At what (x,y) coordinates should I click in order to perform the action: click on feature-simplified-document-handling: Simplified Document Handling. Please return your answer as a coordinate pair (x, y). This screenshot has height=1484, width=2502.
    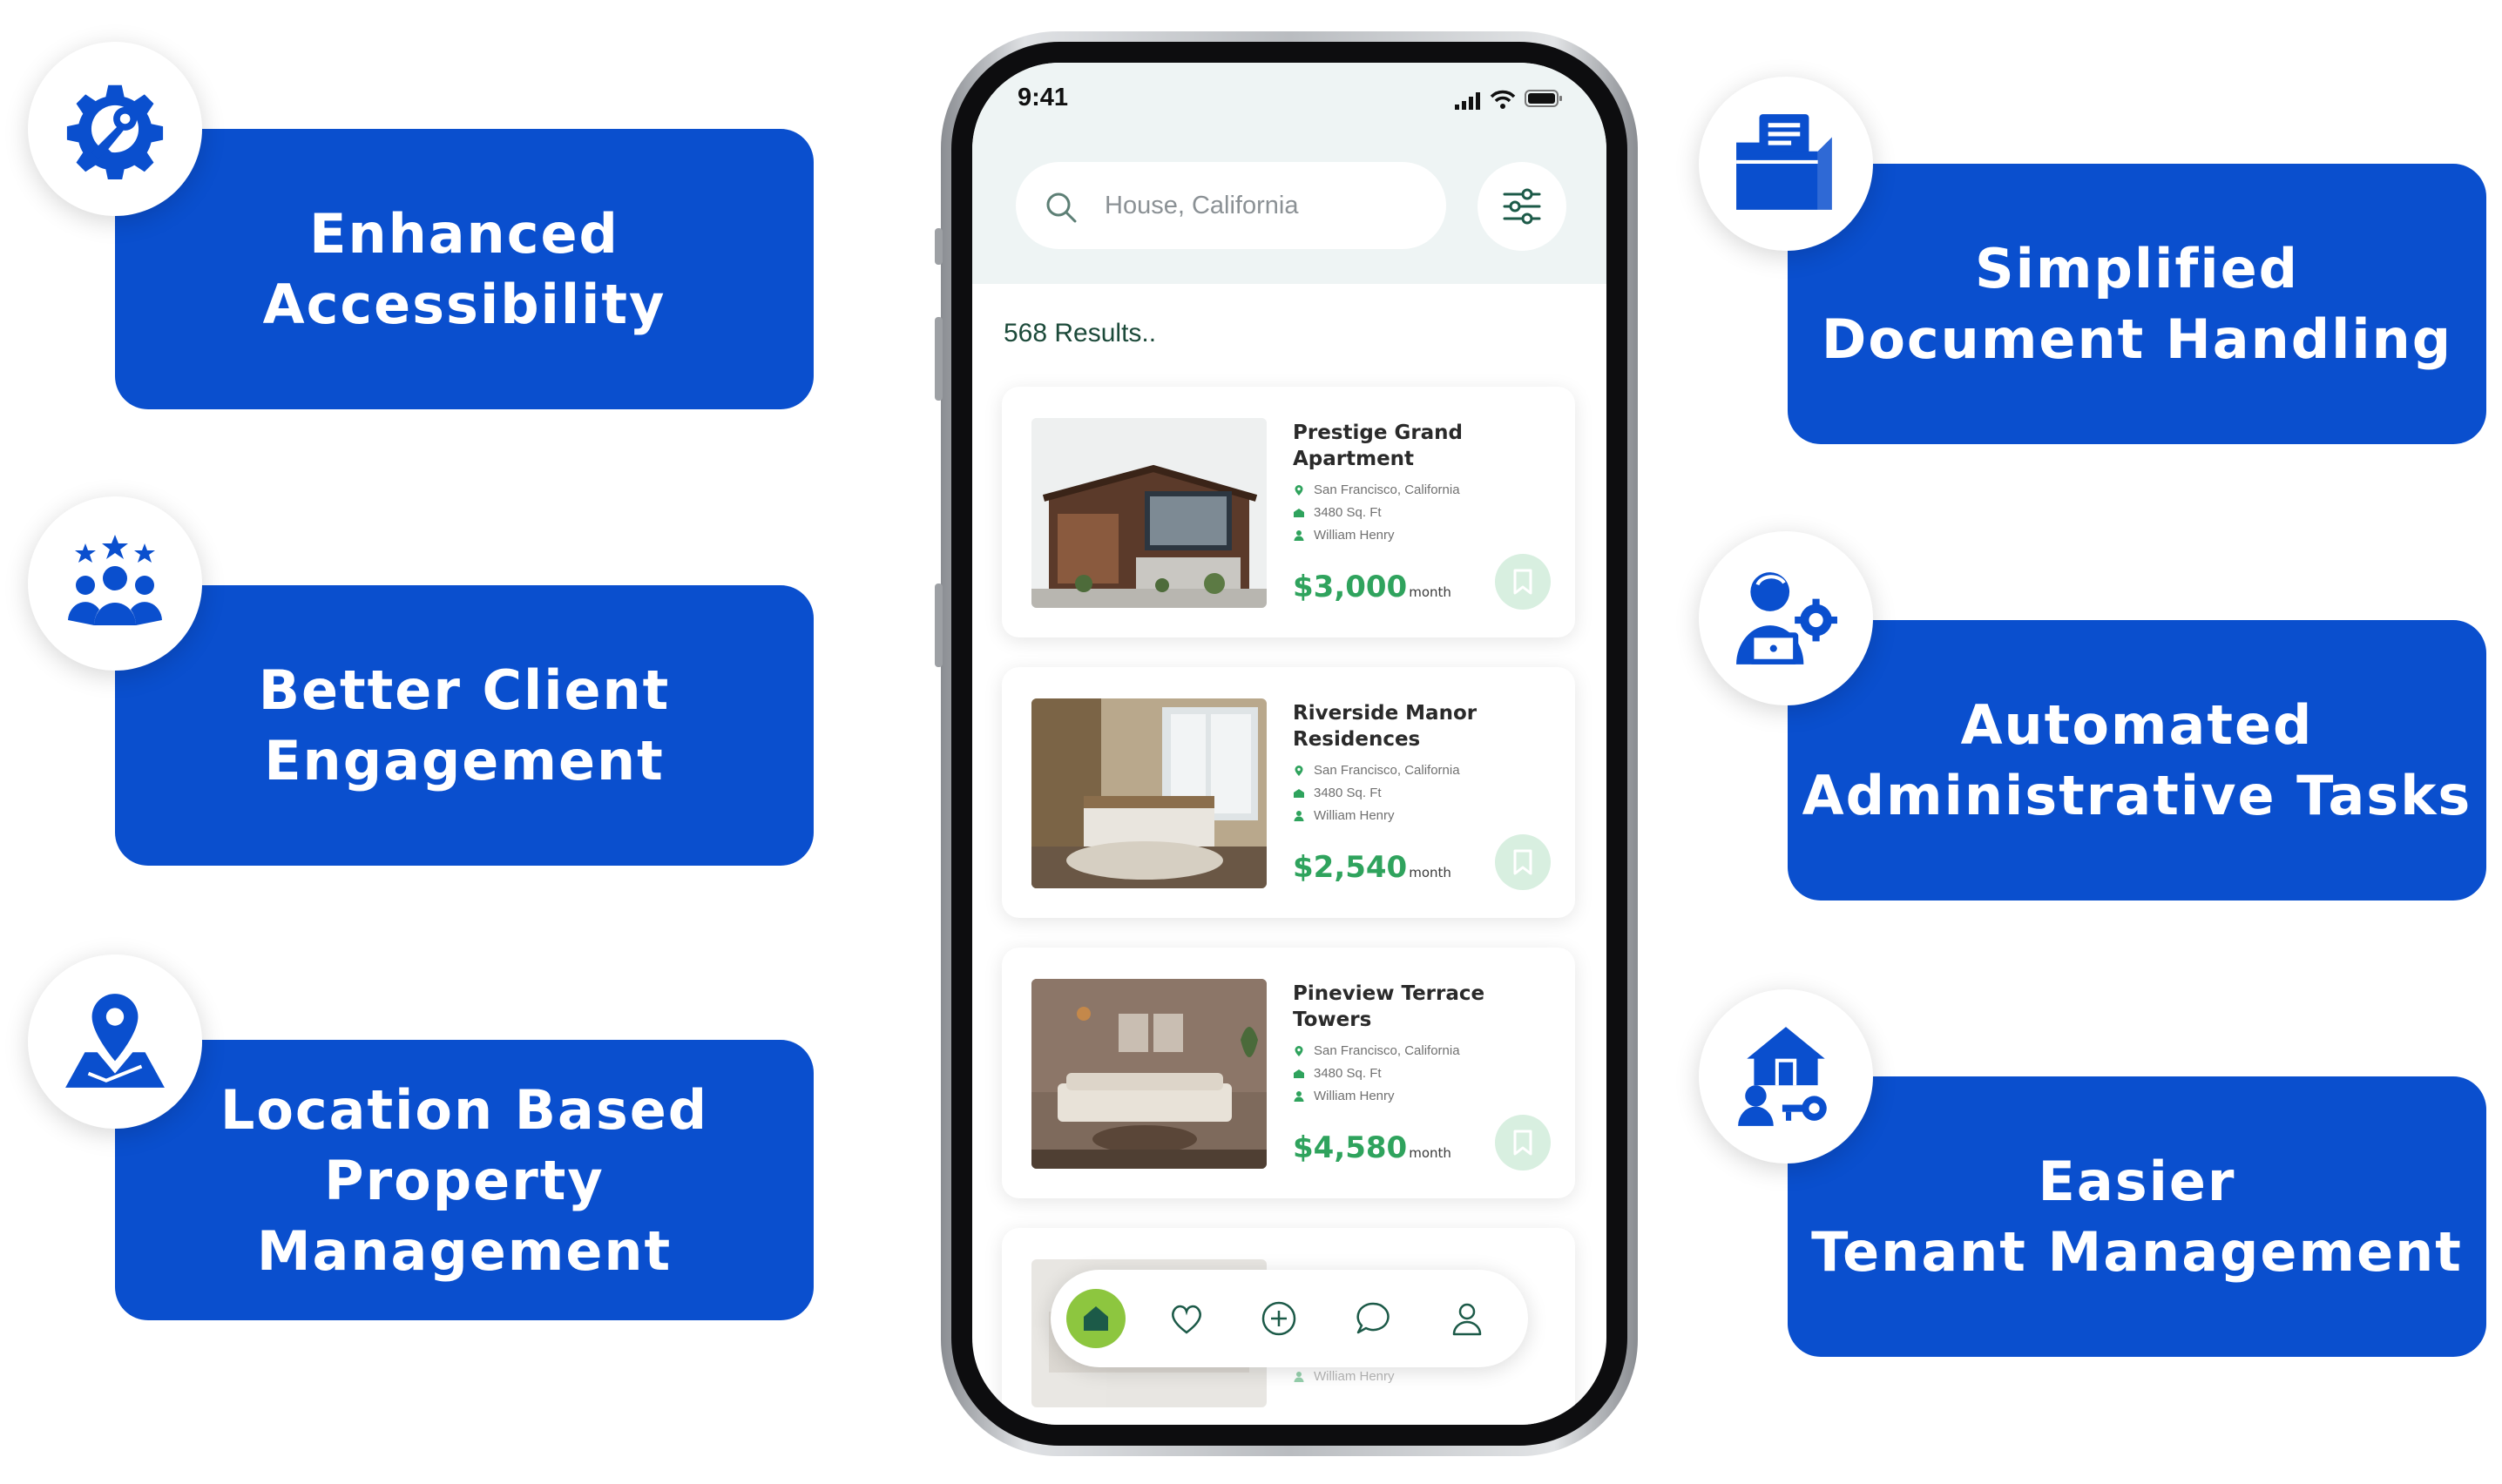
    Looking at the image, I should click on (2137, 304).